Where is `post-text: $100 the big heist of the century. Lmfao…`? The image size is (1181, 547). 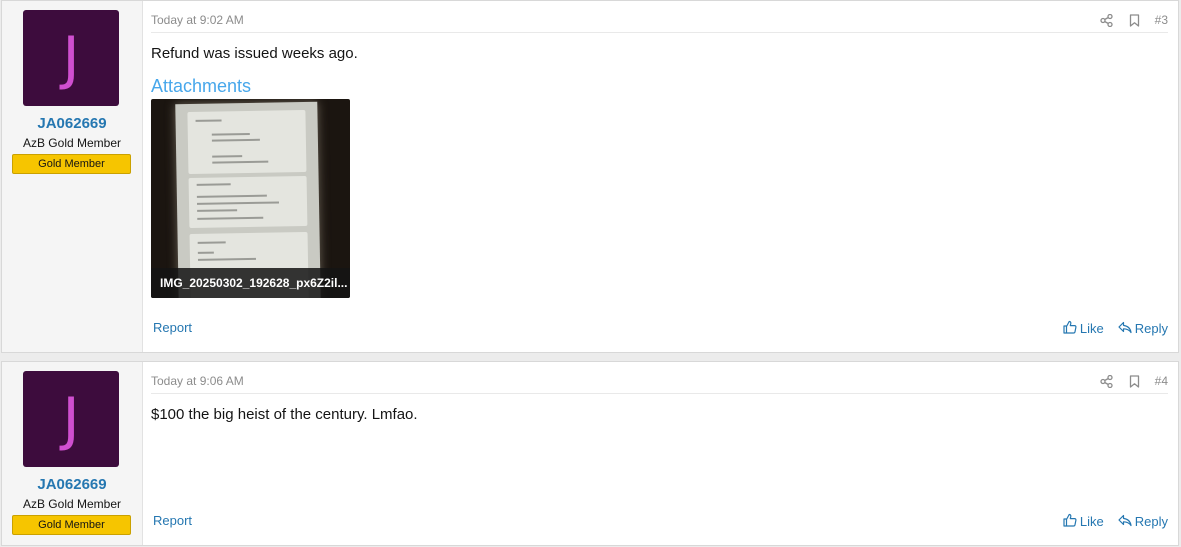
post-text: $100 the big heist of the century. Lmfao… is located at coordinates (284, 414).